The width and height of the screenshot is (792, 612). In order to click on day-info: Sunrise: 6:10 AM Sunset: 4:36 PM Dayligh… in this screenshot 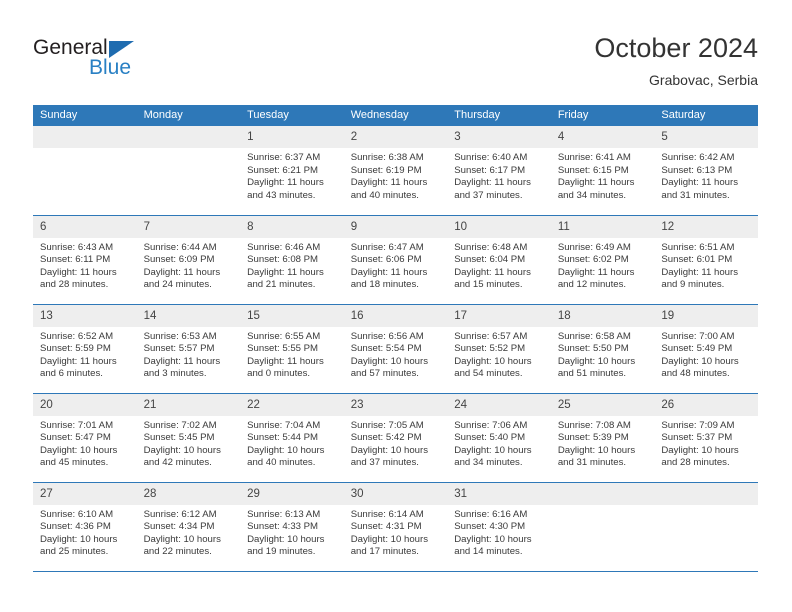, I will do `click(85, 532)`.